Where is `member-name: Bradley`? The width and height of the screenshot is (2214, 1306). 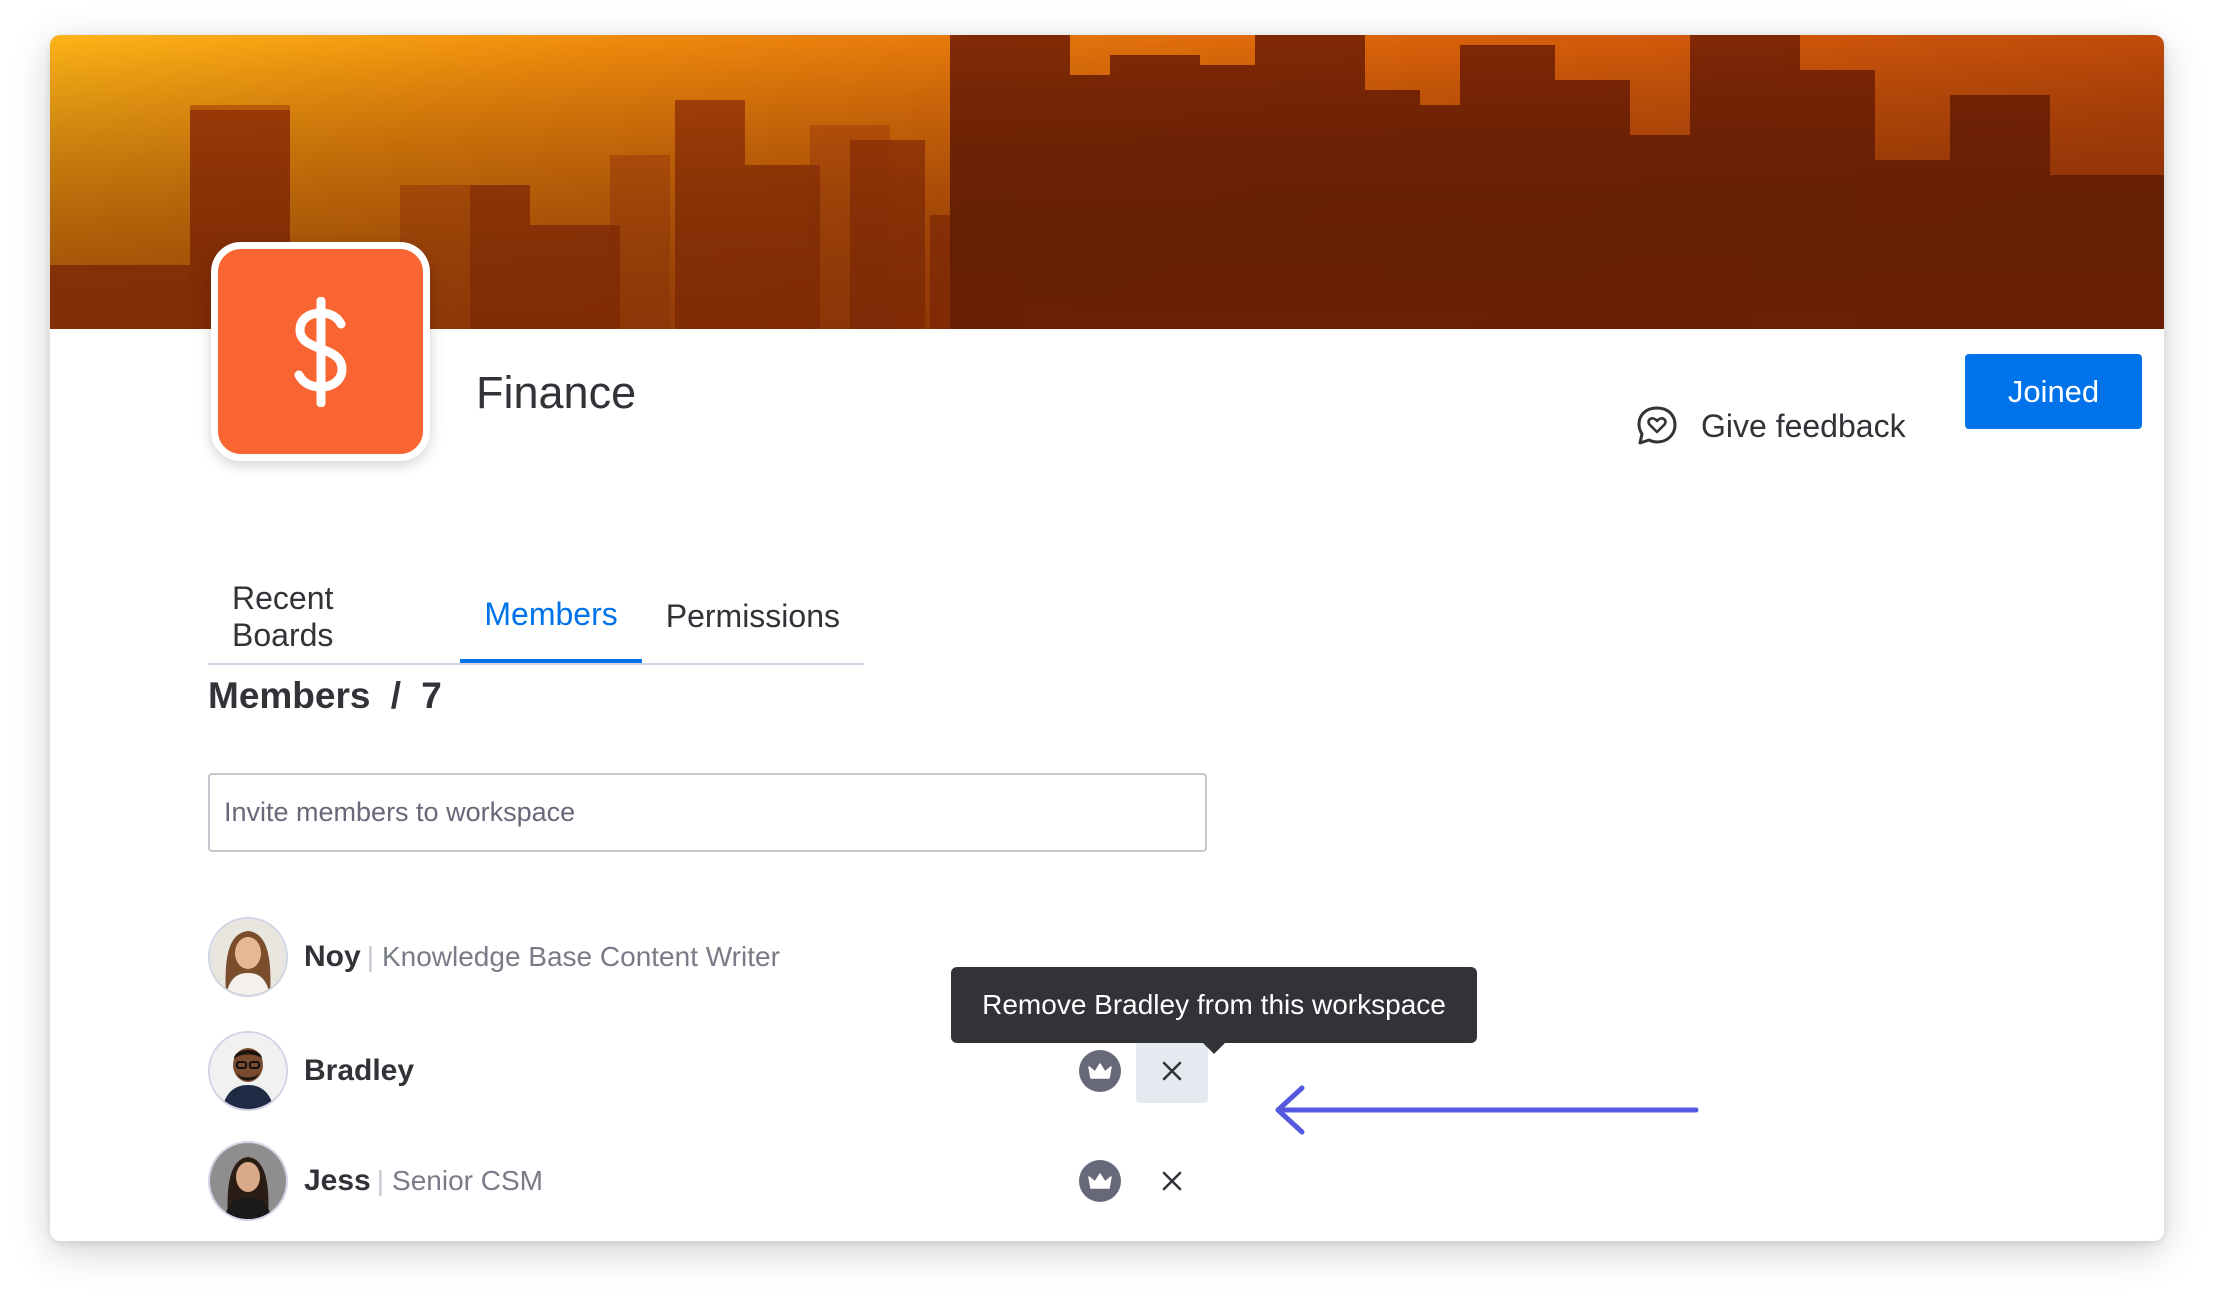
member-name: Bradley is located at coordinates (359, 1070).